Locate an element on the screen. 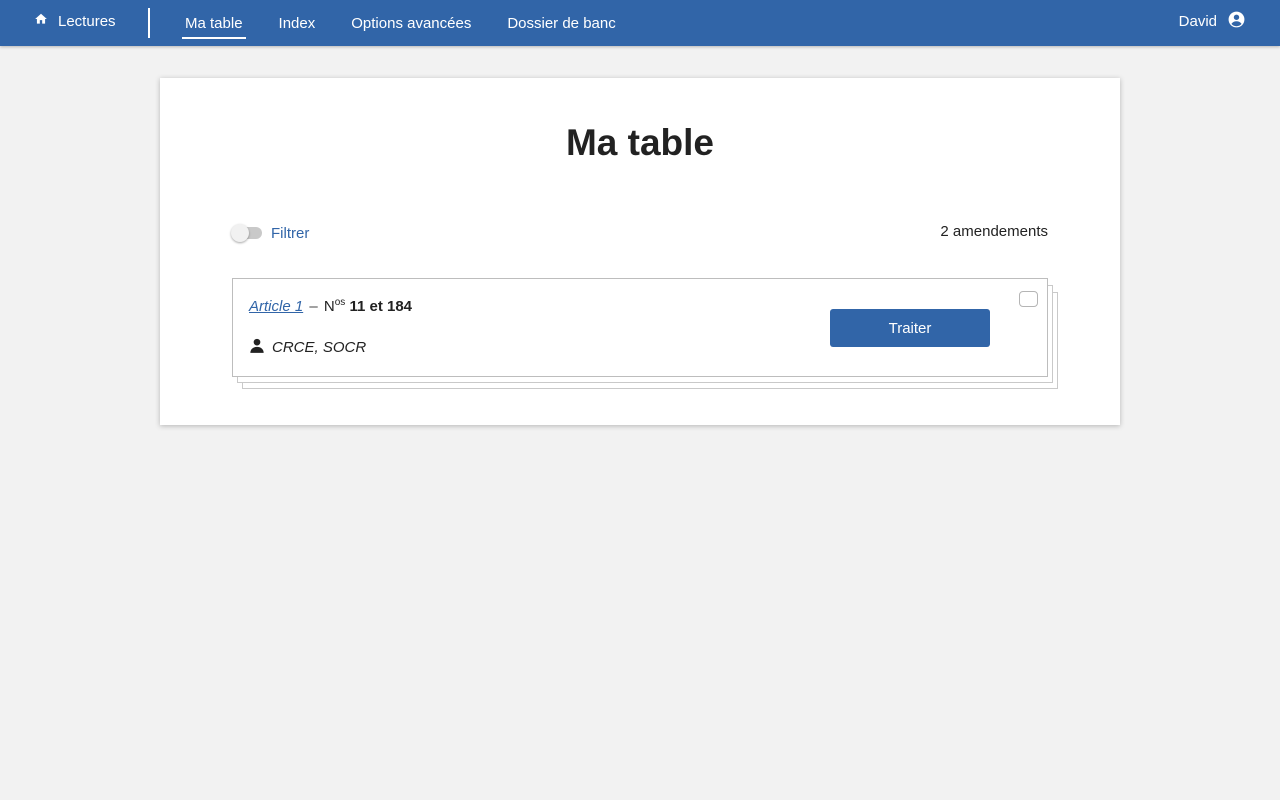 The height and width of the screenshot is (800, 1280). tab-ma-table: Ma table is located at coordinates (214, 23).